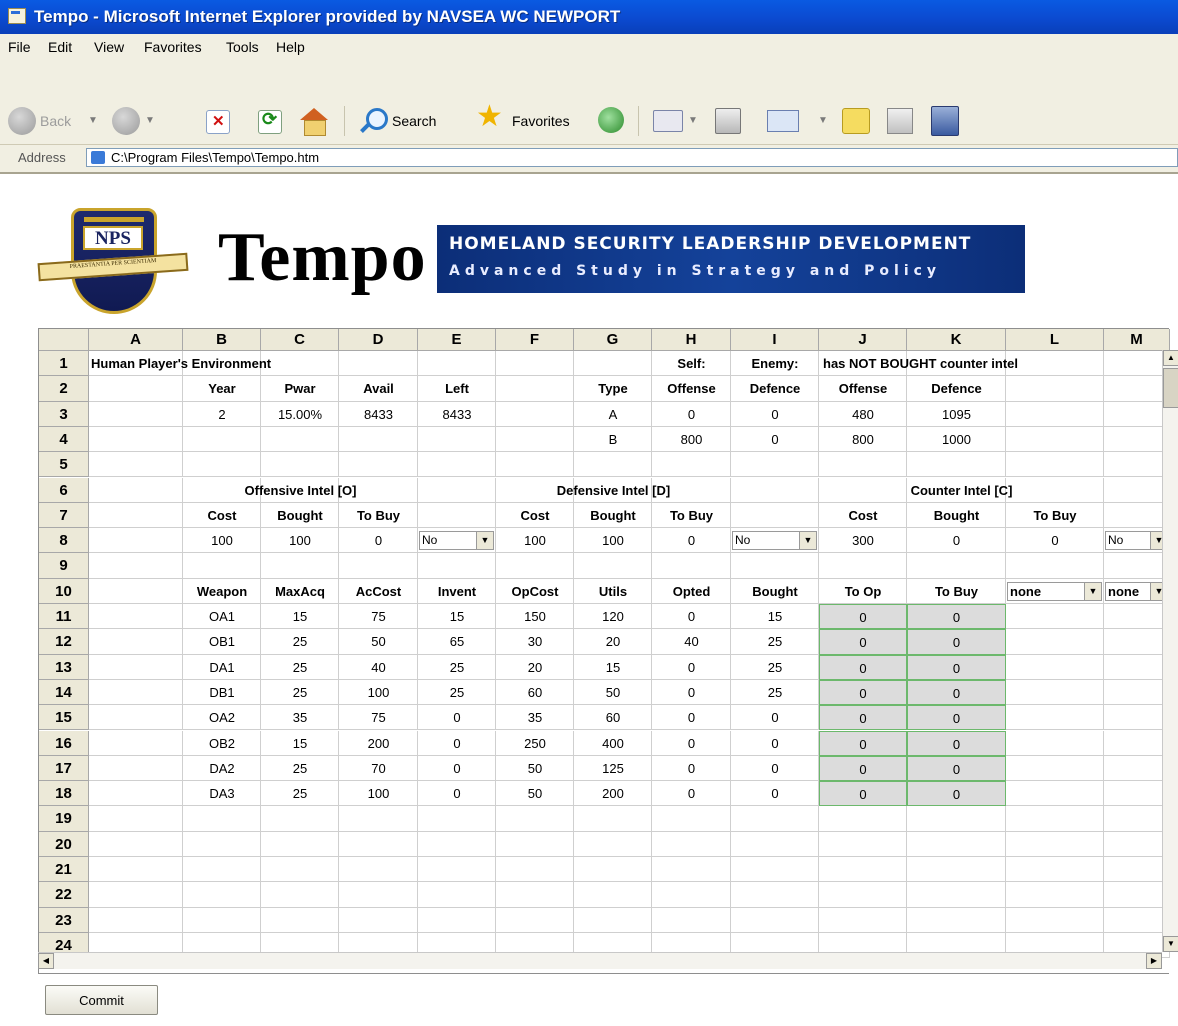 The image size is (1178, 1026). I want to click on search-button-label: Search, so click(414, 121).